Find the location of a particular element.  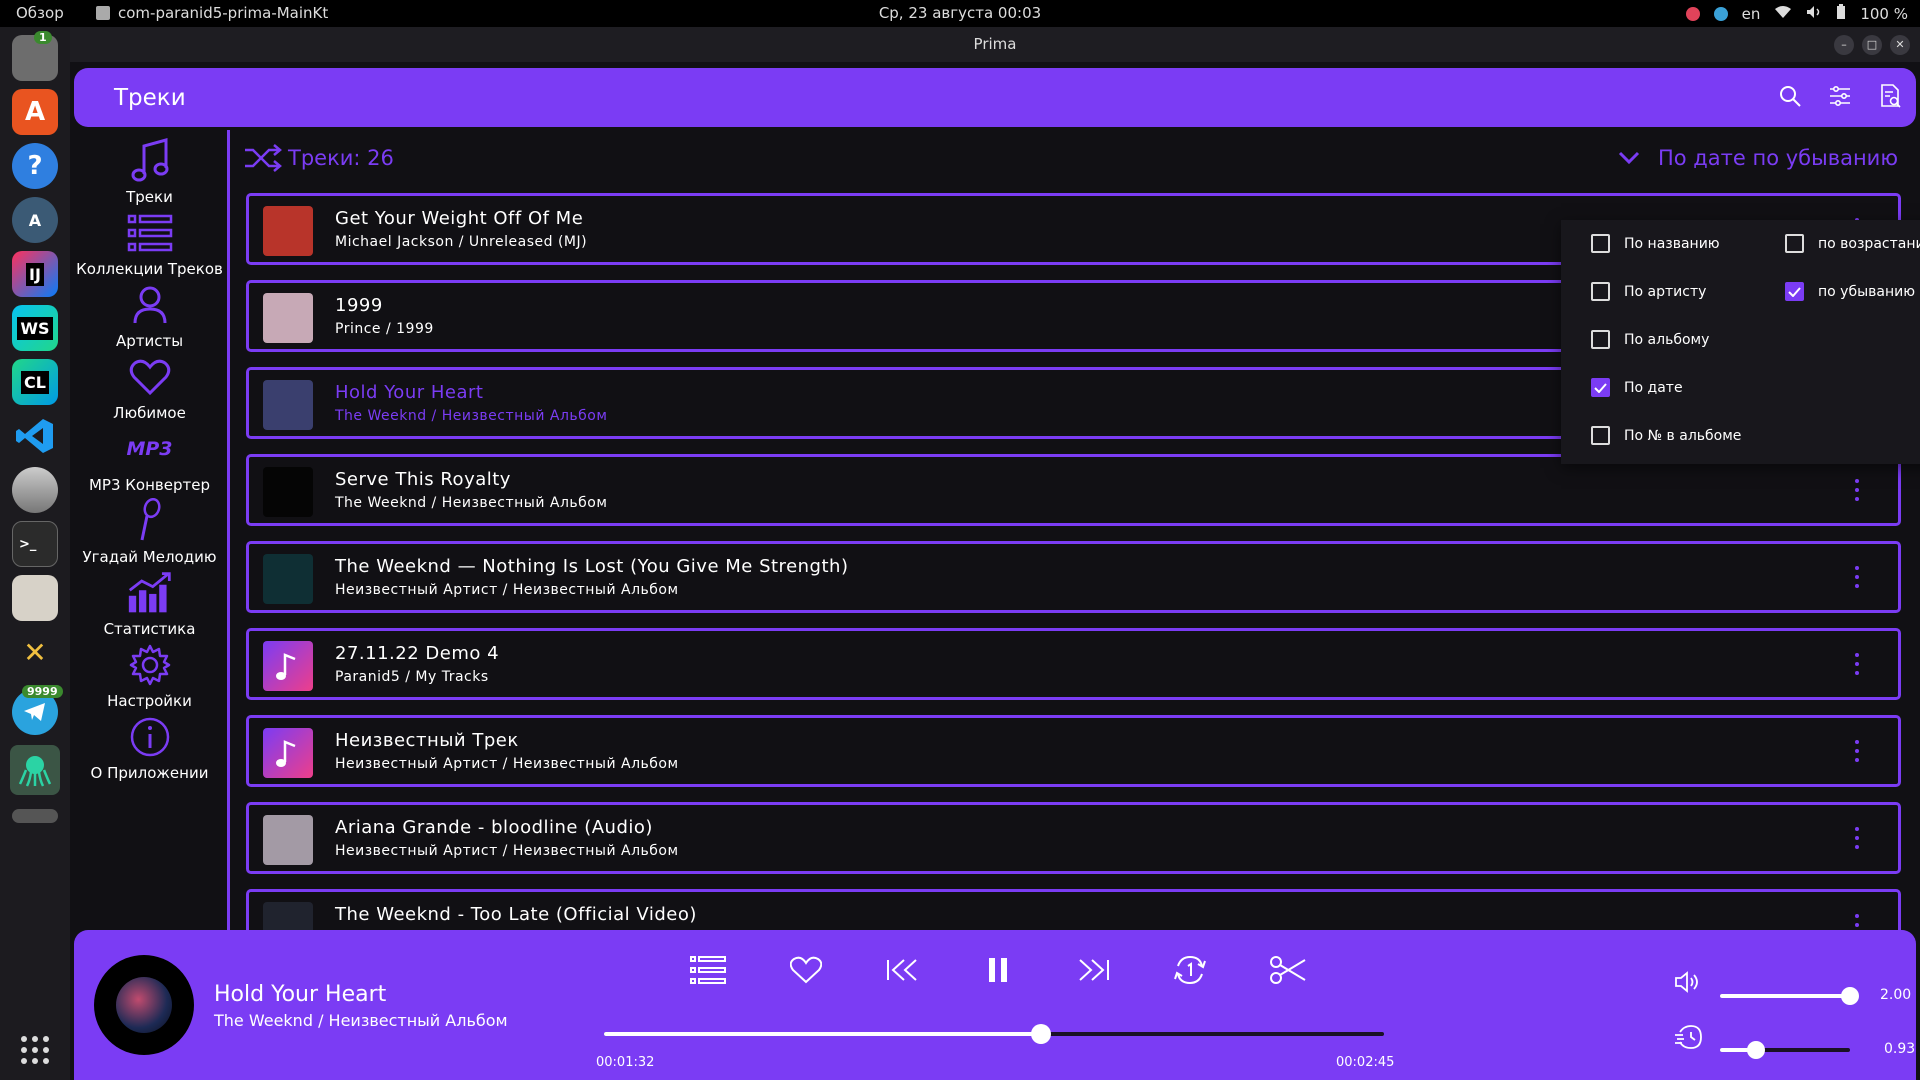

nav-item-artists: Артисты is located at coordinates (149, 316).